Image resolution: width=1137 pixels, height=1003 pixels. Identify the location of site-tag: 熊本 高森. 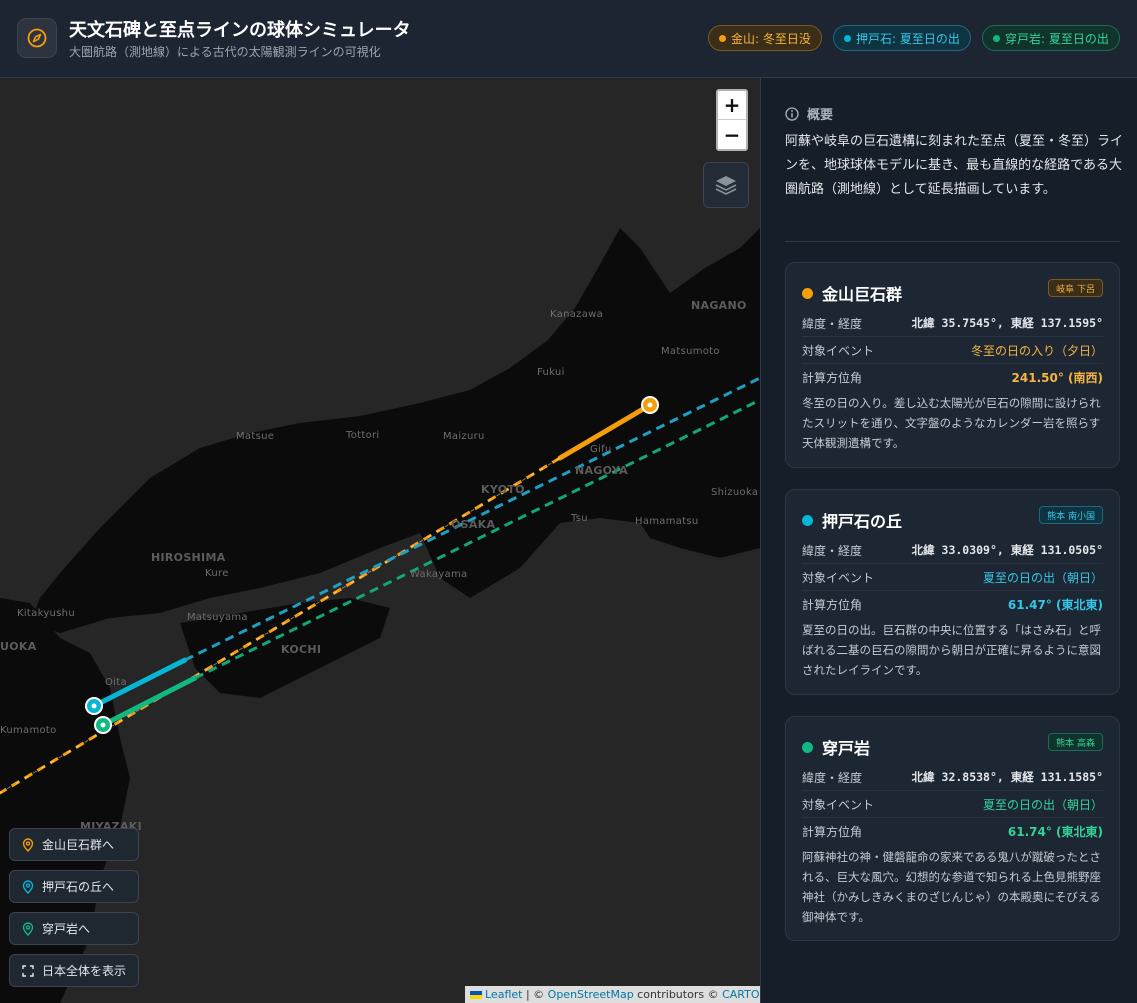
(1075, 742).